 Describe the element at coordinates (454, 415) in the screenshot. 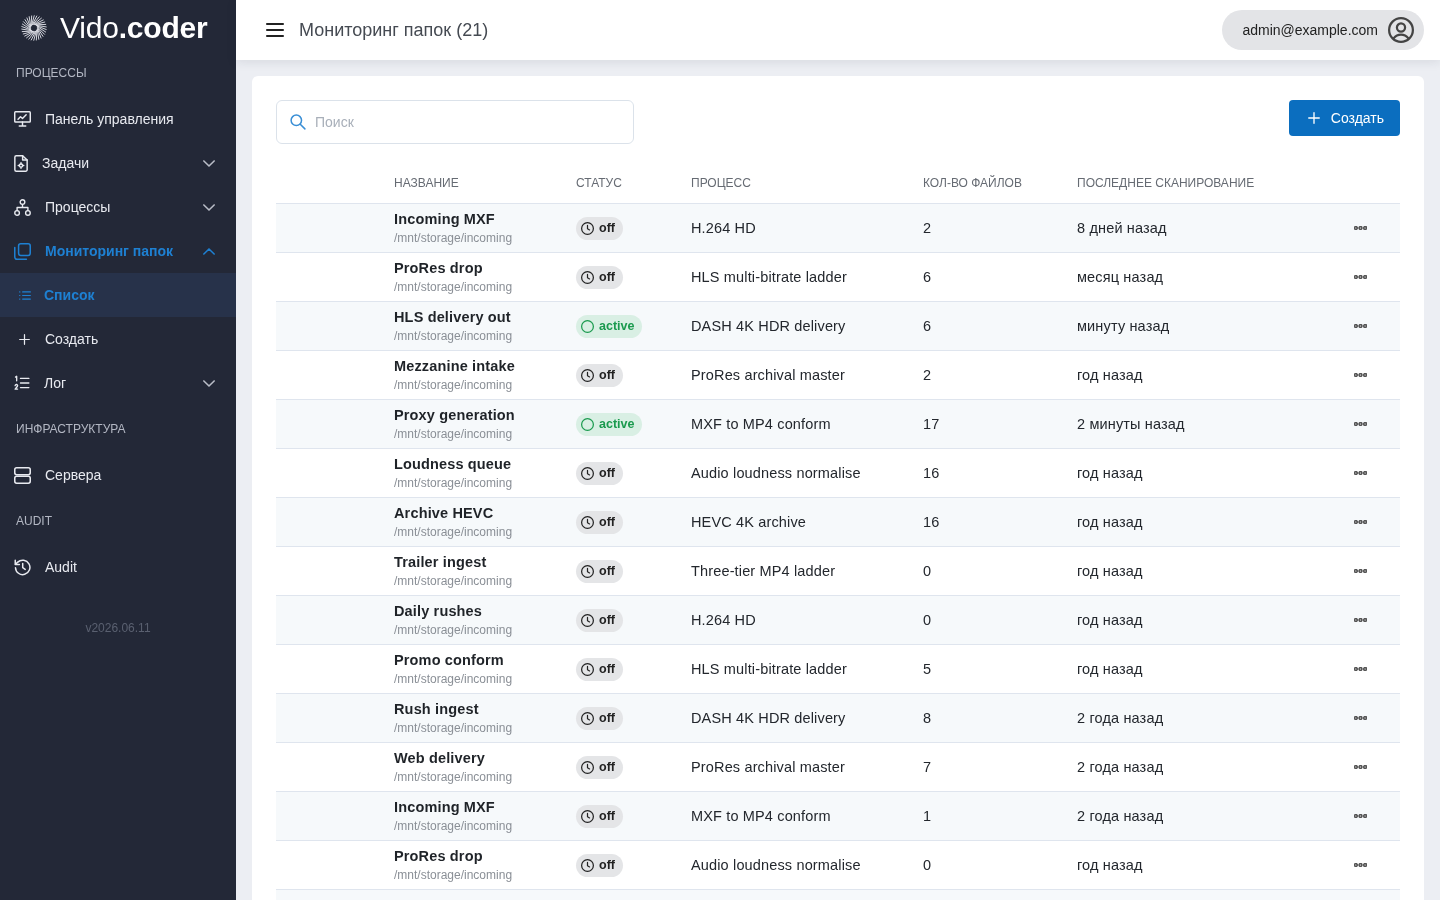

I see `folder-name: Proxy generation` at that location.